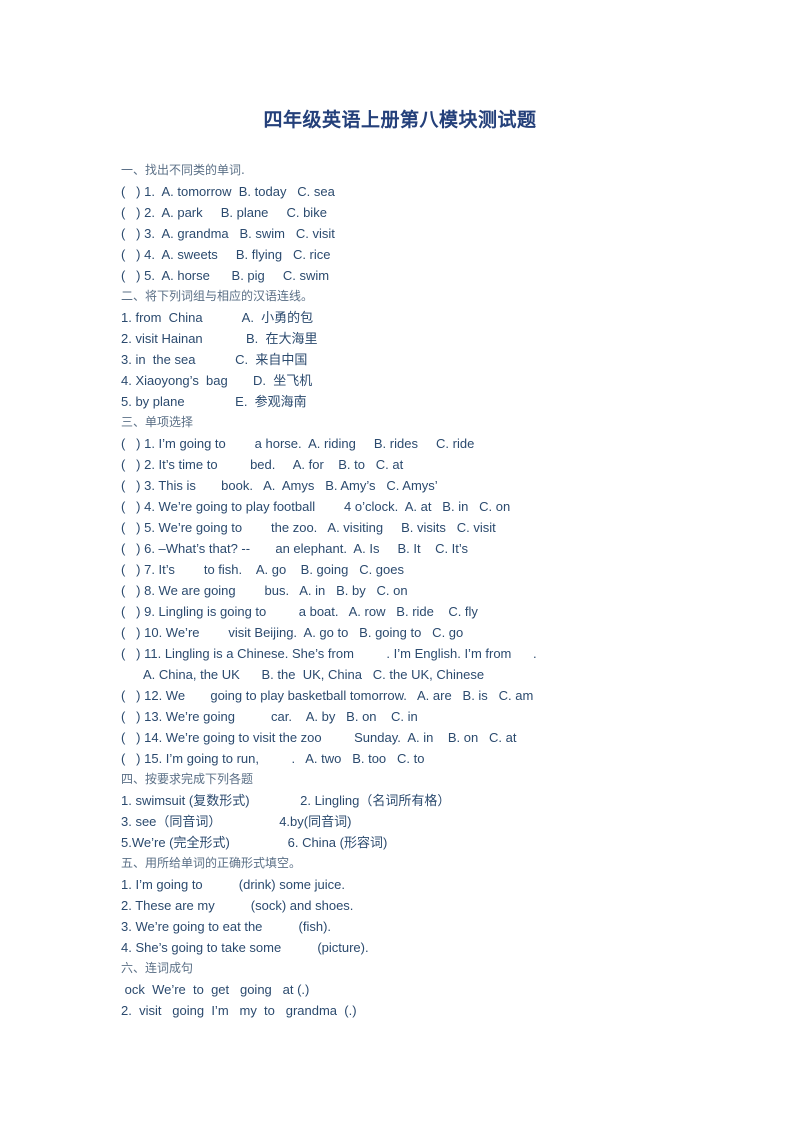 The image size is (800, 1132). Describe the element at coordinates (183, 170) in the screenshot. I see `section-heading: 一、找出不同类的单词.` at that location.